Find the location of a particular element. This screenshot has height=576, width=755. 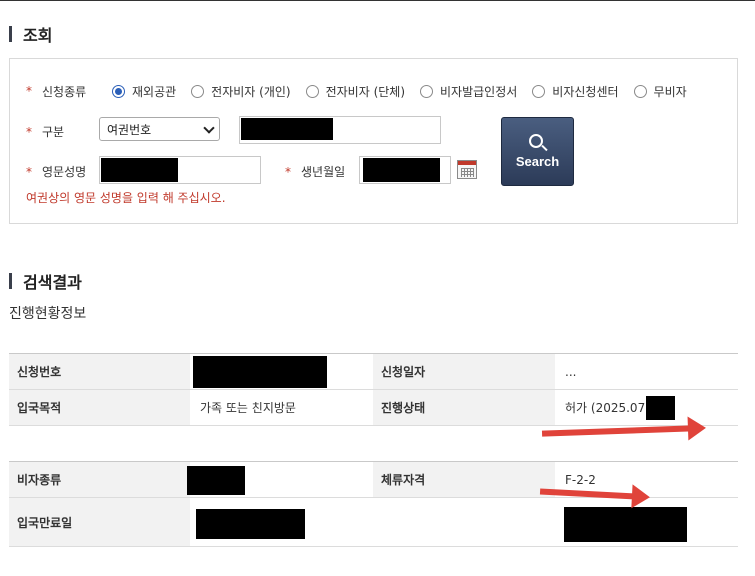

inquiry-title-text: 조회 is located at coordinates (38, 35).